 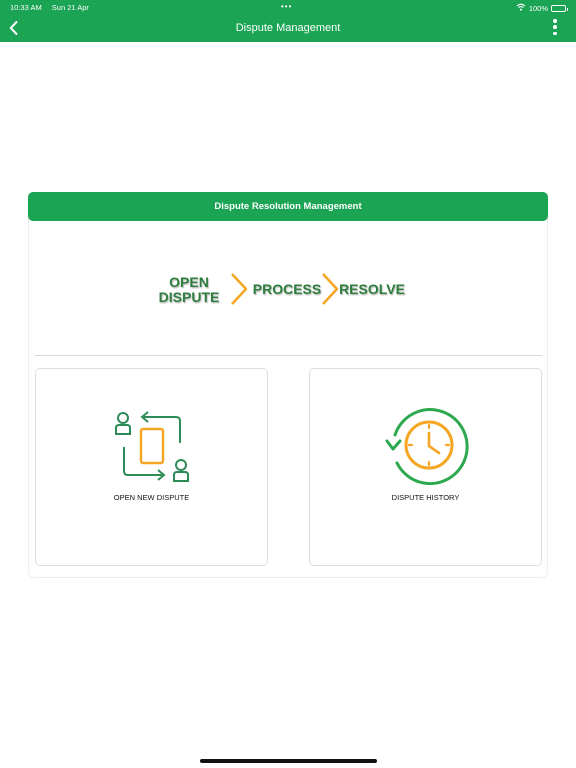 I want to click on wifi-icon, so click(x=521, y=8).